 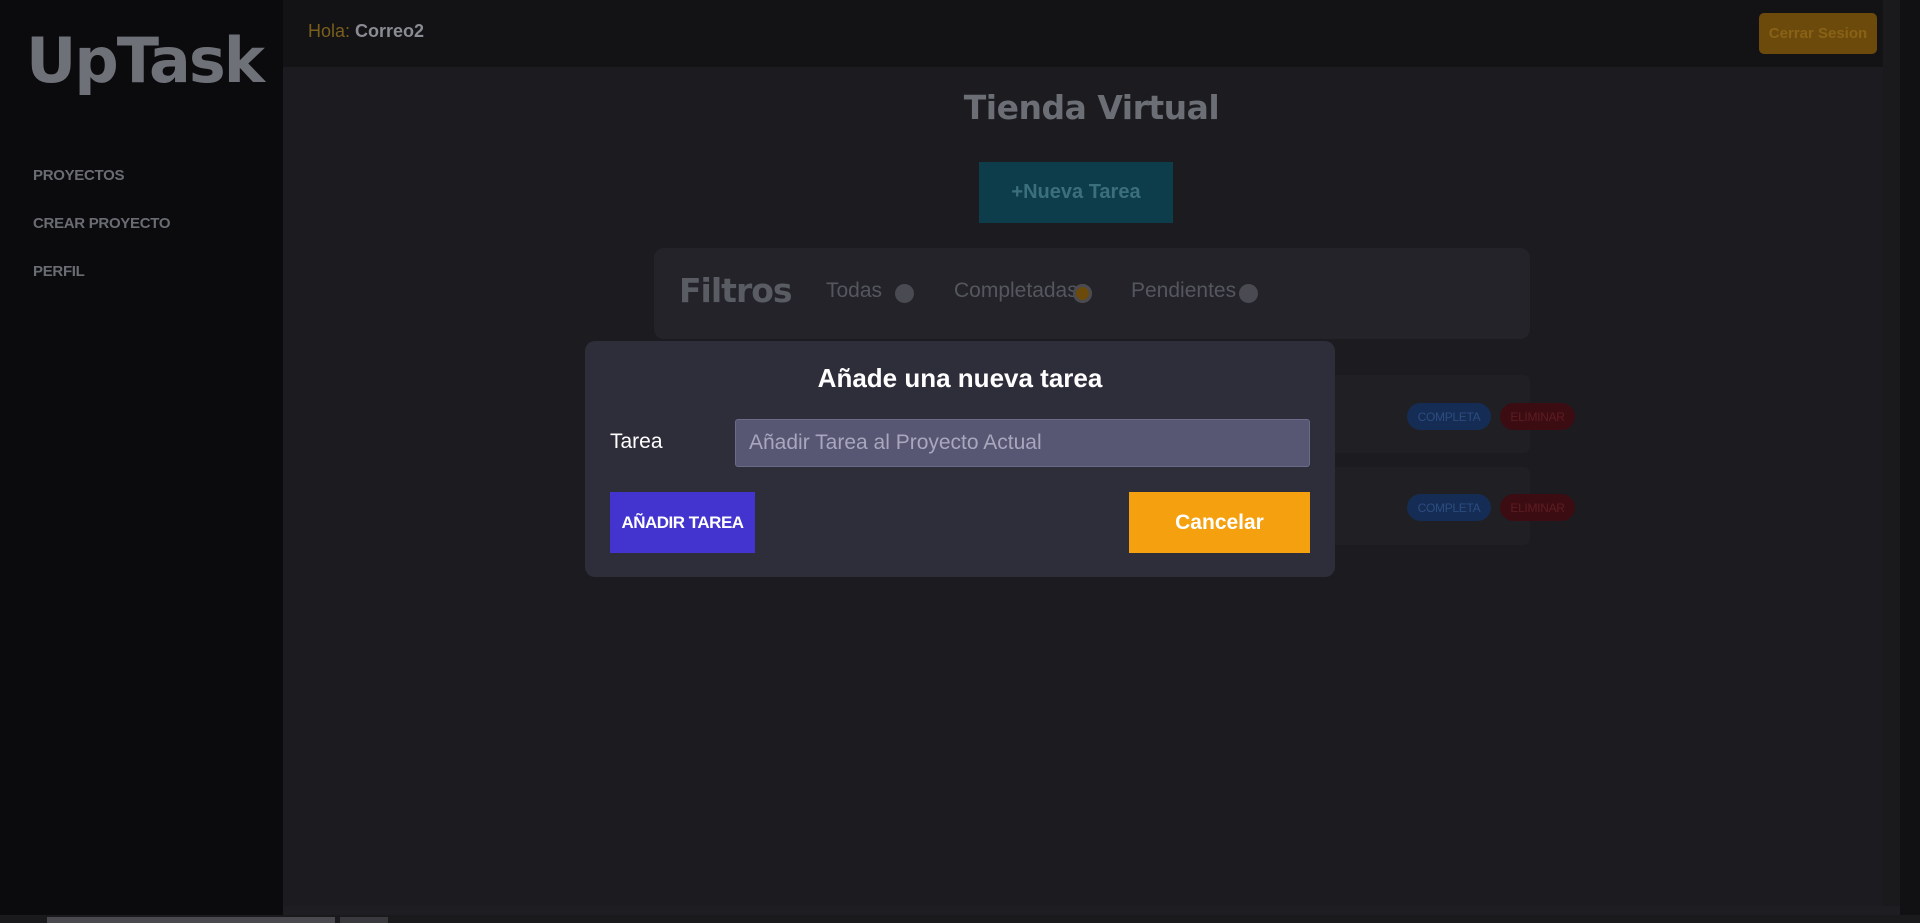 What do you see at coordinates (1076, 192) in the screenshot?
I see `new-task-button: +Nueva Tarea` at bounding box center [1076, 192].